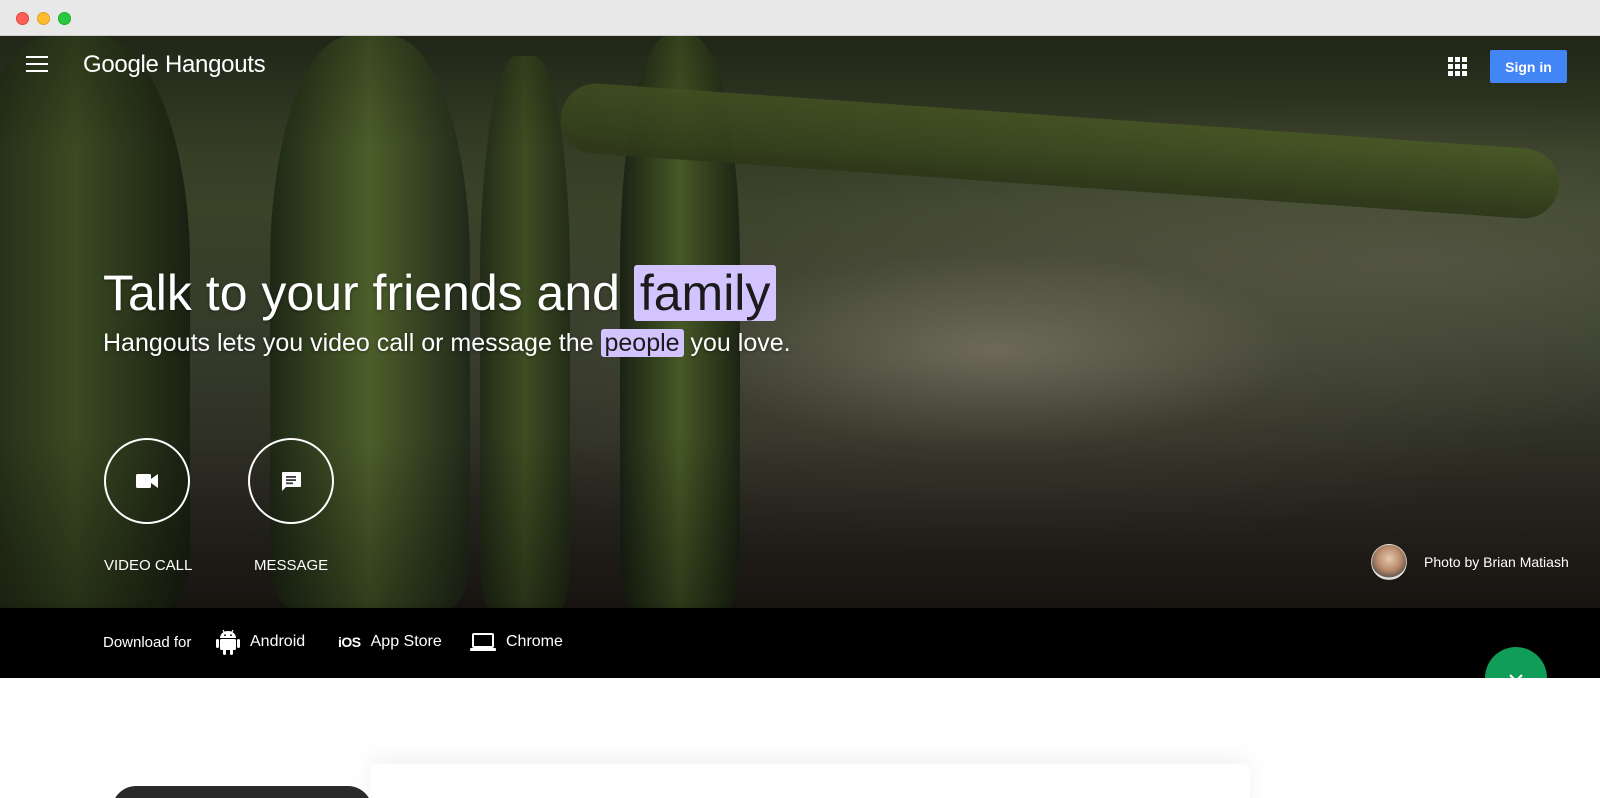 The image size is (1600, 798). Describe the element at coordinates (534, 641) in the screenshot. I see `download-chrome-label: Chrome` at that location.